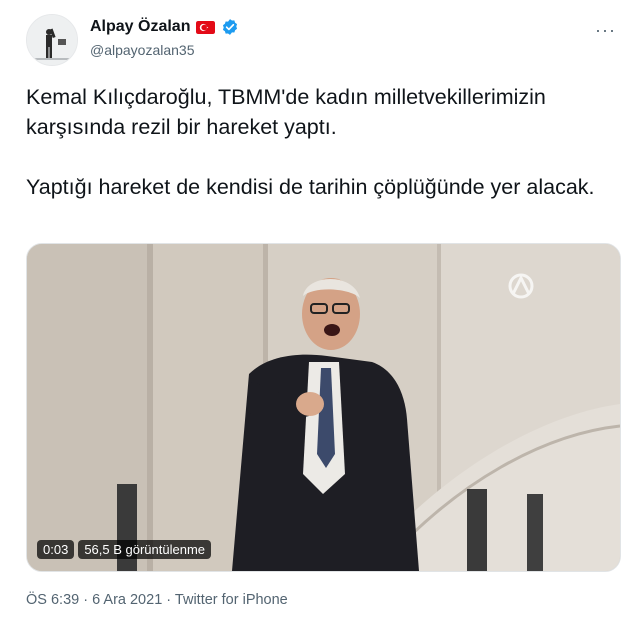  Describe the element at coordinates (230, 27) in the screenshot. I see `verified-badge-icon` at that location.